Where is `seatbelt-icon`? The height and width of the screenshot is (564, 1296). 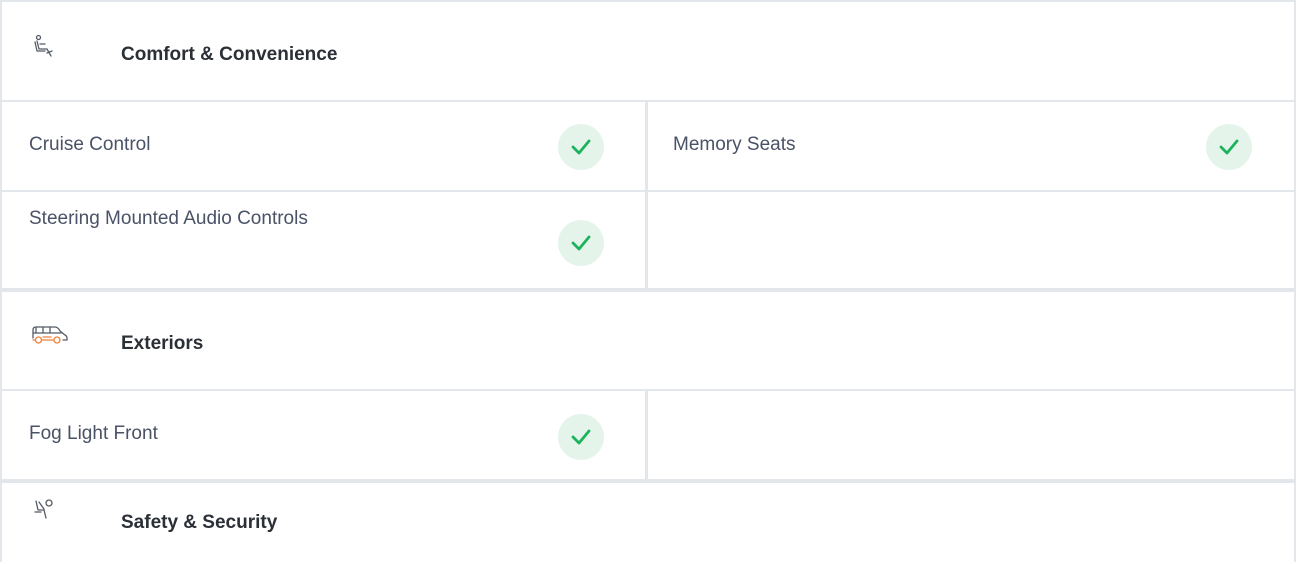
seatbelt-icon is located at coordinates (44, 509).